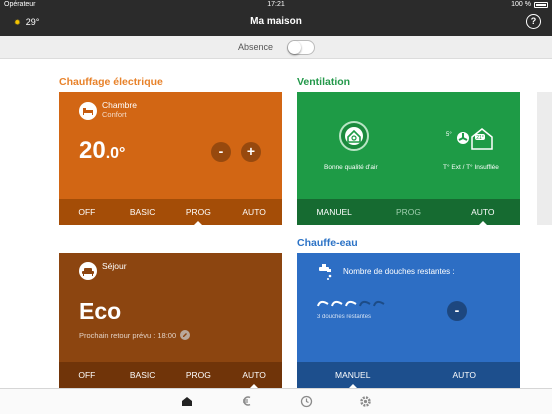 This screenshot has width=552, height=414. Describe the element at coordinates (306, 401) in the screenshot. I see `clock-icon` at that location.